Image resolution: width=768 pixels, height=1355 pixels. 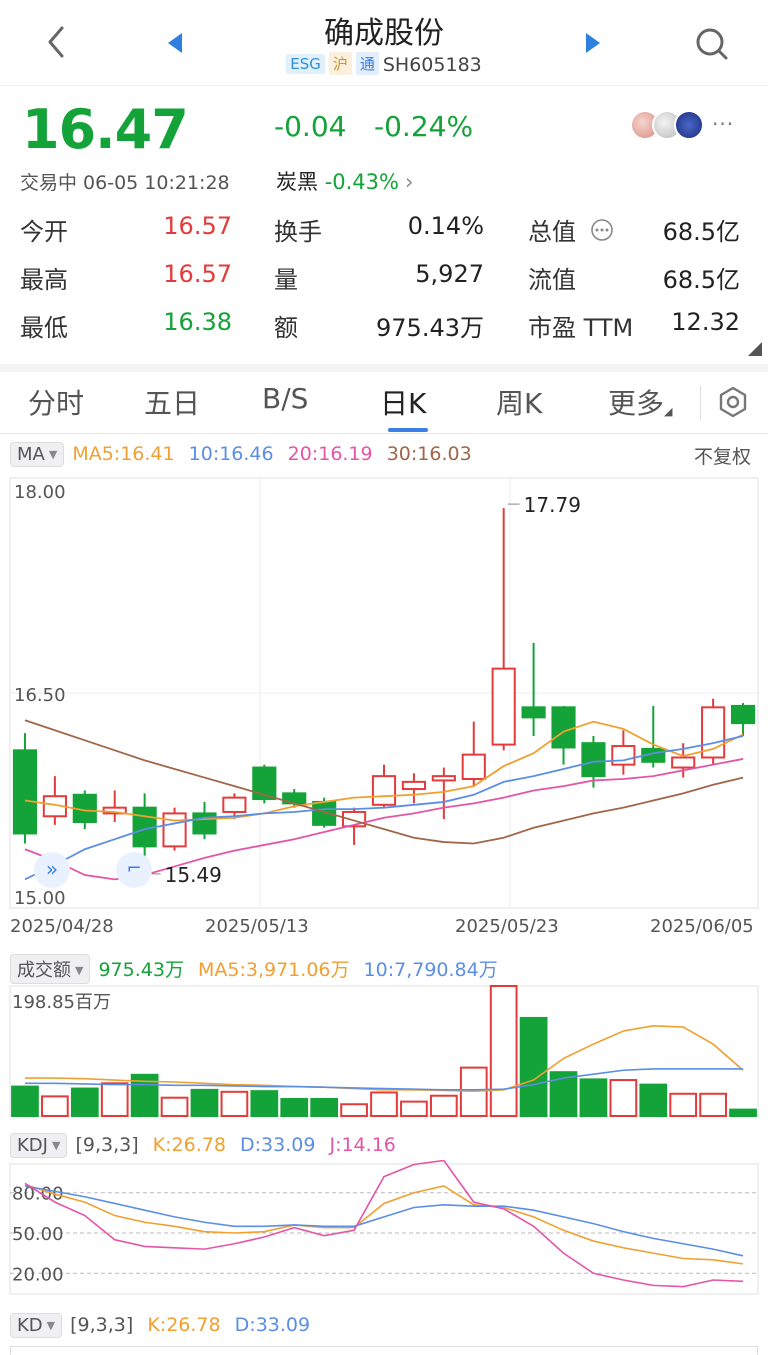 What do you see at coordinates (712, 44) in the screenshot?
I see `search-icon` at bounding box center [712, 44].